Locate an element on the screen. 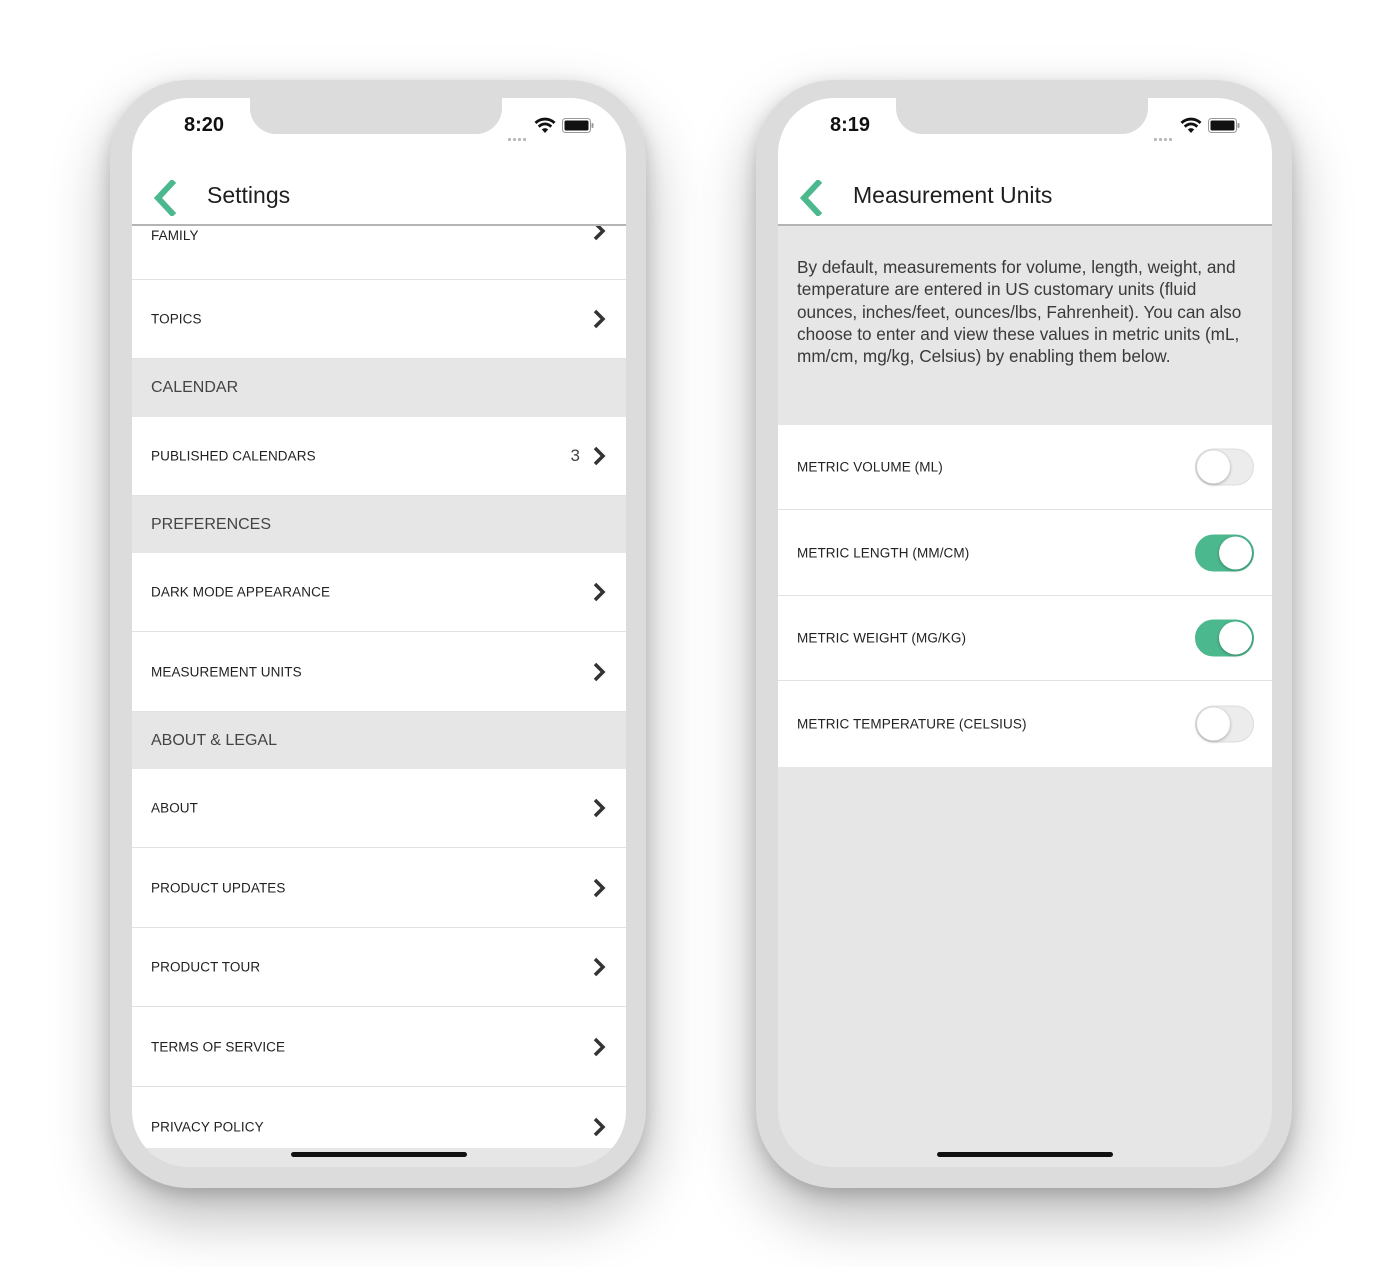  metric-weight-toggle is located at coordinates (1224, 638).